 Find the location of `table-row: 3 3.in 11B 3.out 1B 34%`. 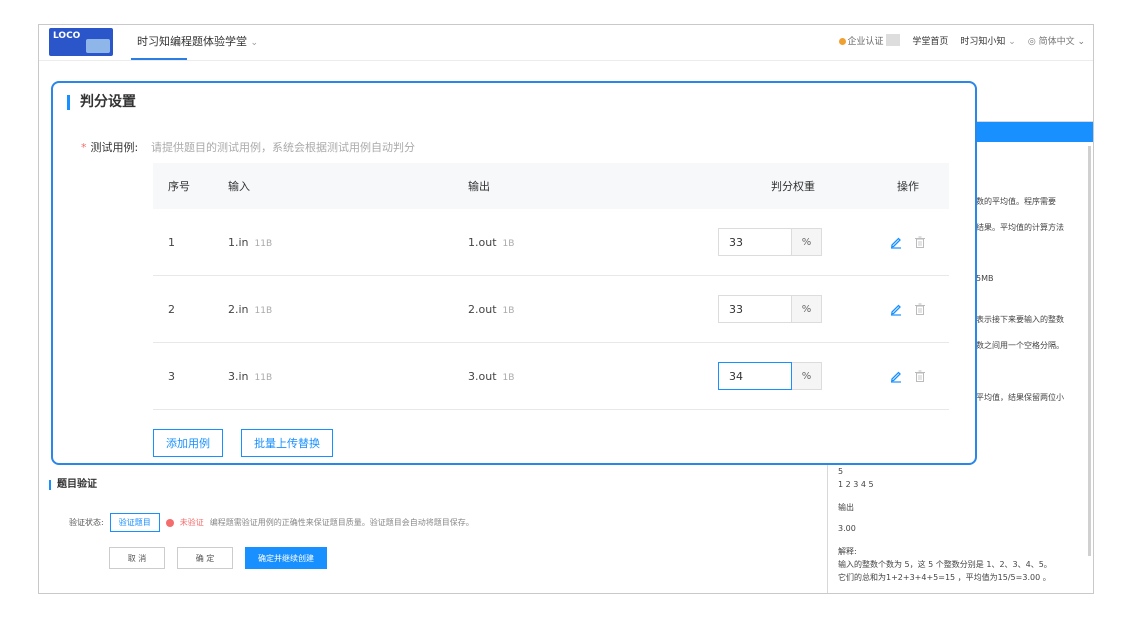

table-row: 3 3.in 11B 3.out 1B 34% is located at coordinates (551, 376).